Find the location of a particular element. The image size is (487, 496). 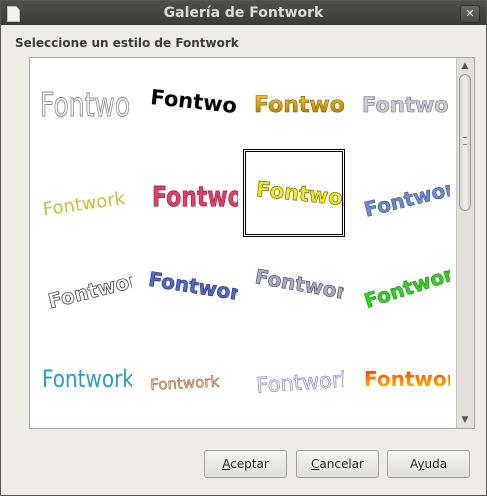

fontwork-style-3: Fontwork is located at coordinates (294, 103).